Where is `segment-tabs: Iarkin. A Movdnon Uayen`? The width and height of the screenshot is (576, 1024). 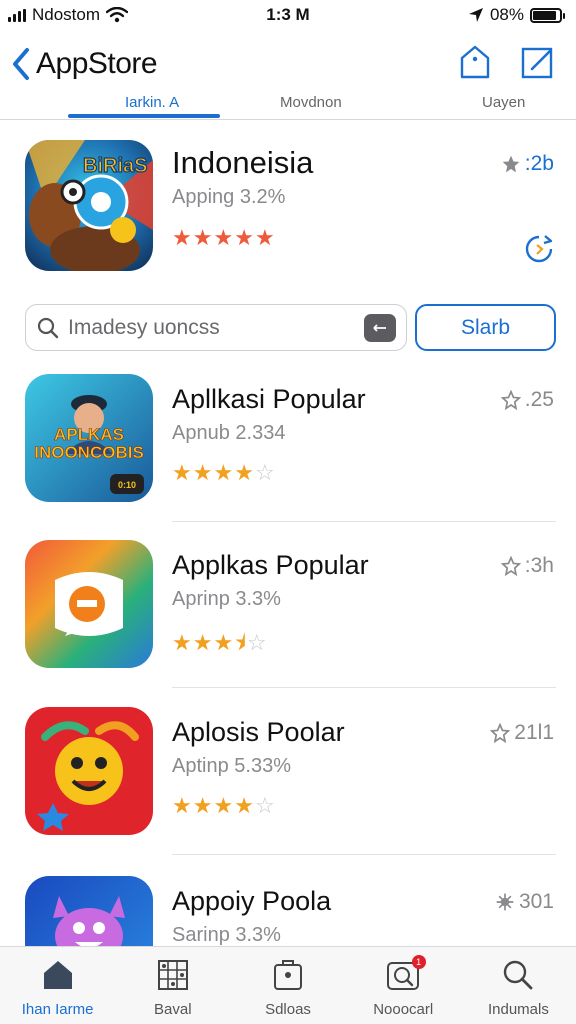 segment-tabs: Iarkin. A Movdnon Uayen is located at coordinates (288, 106).